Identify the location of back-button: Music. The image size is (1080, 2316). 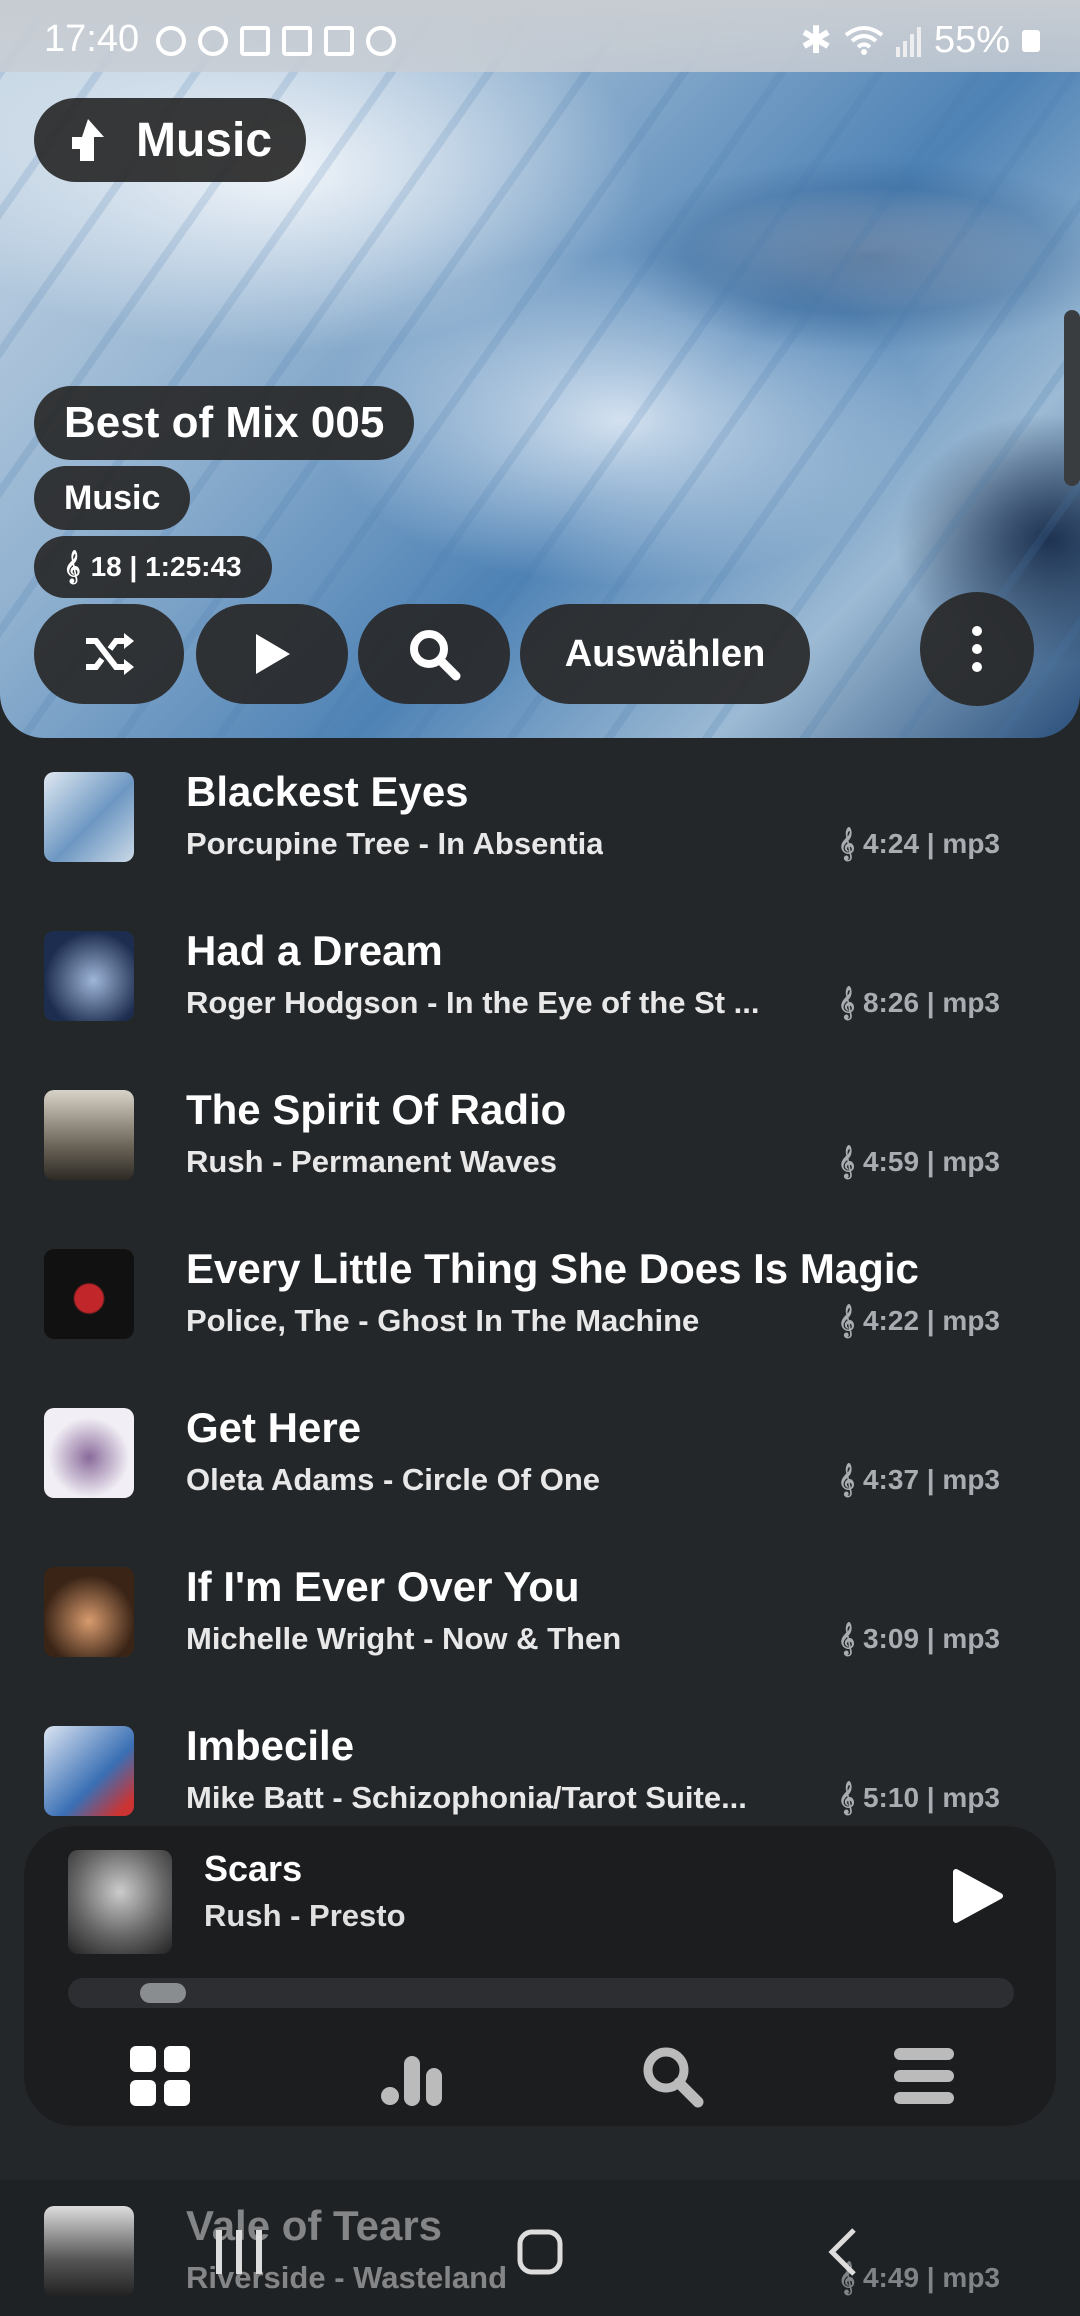
(170, 140).